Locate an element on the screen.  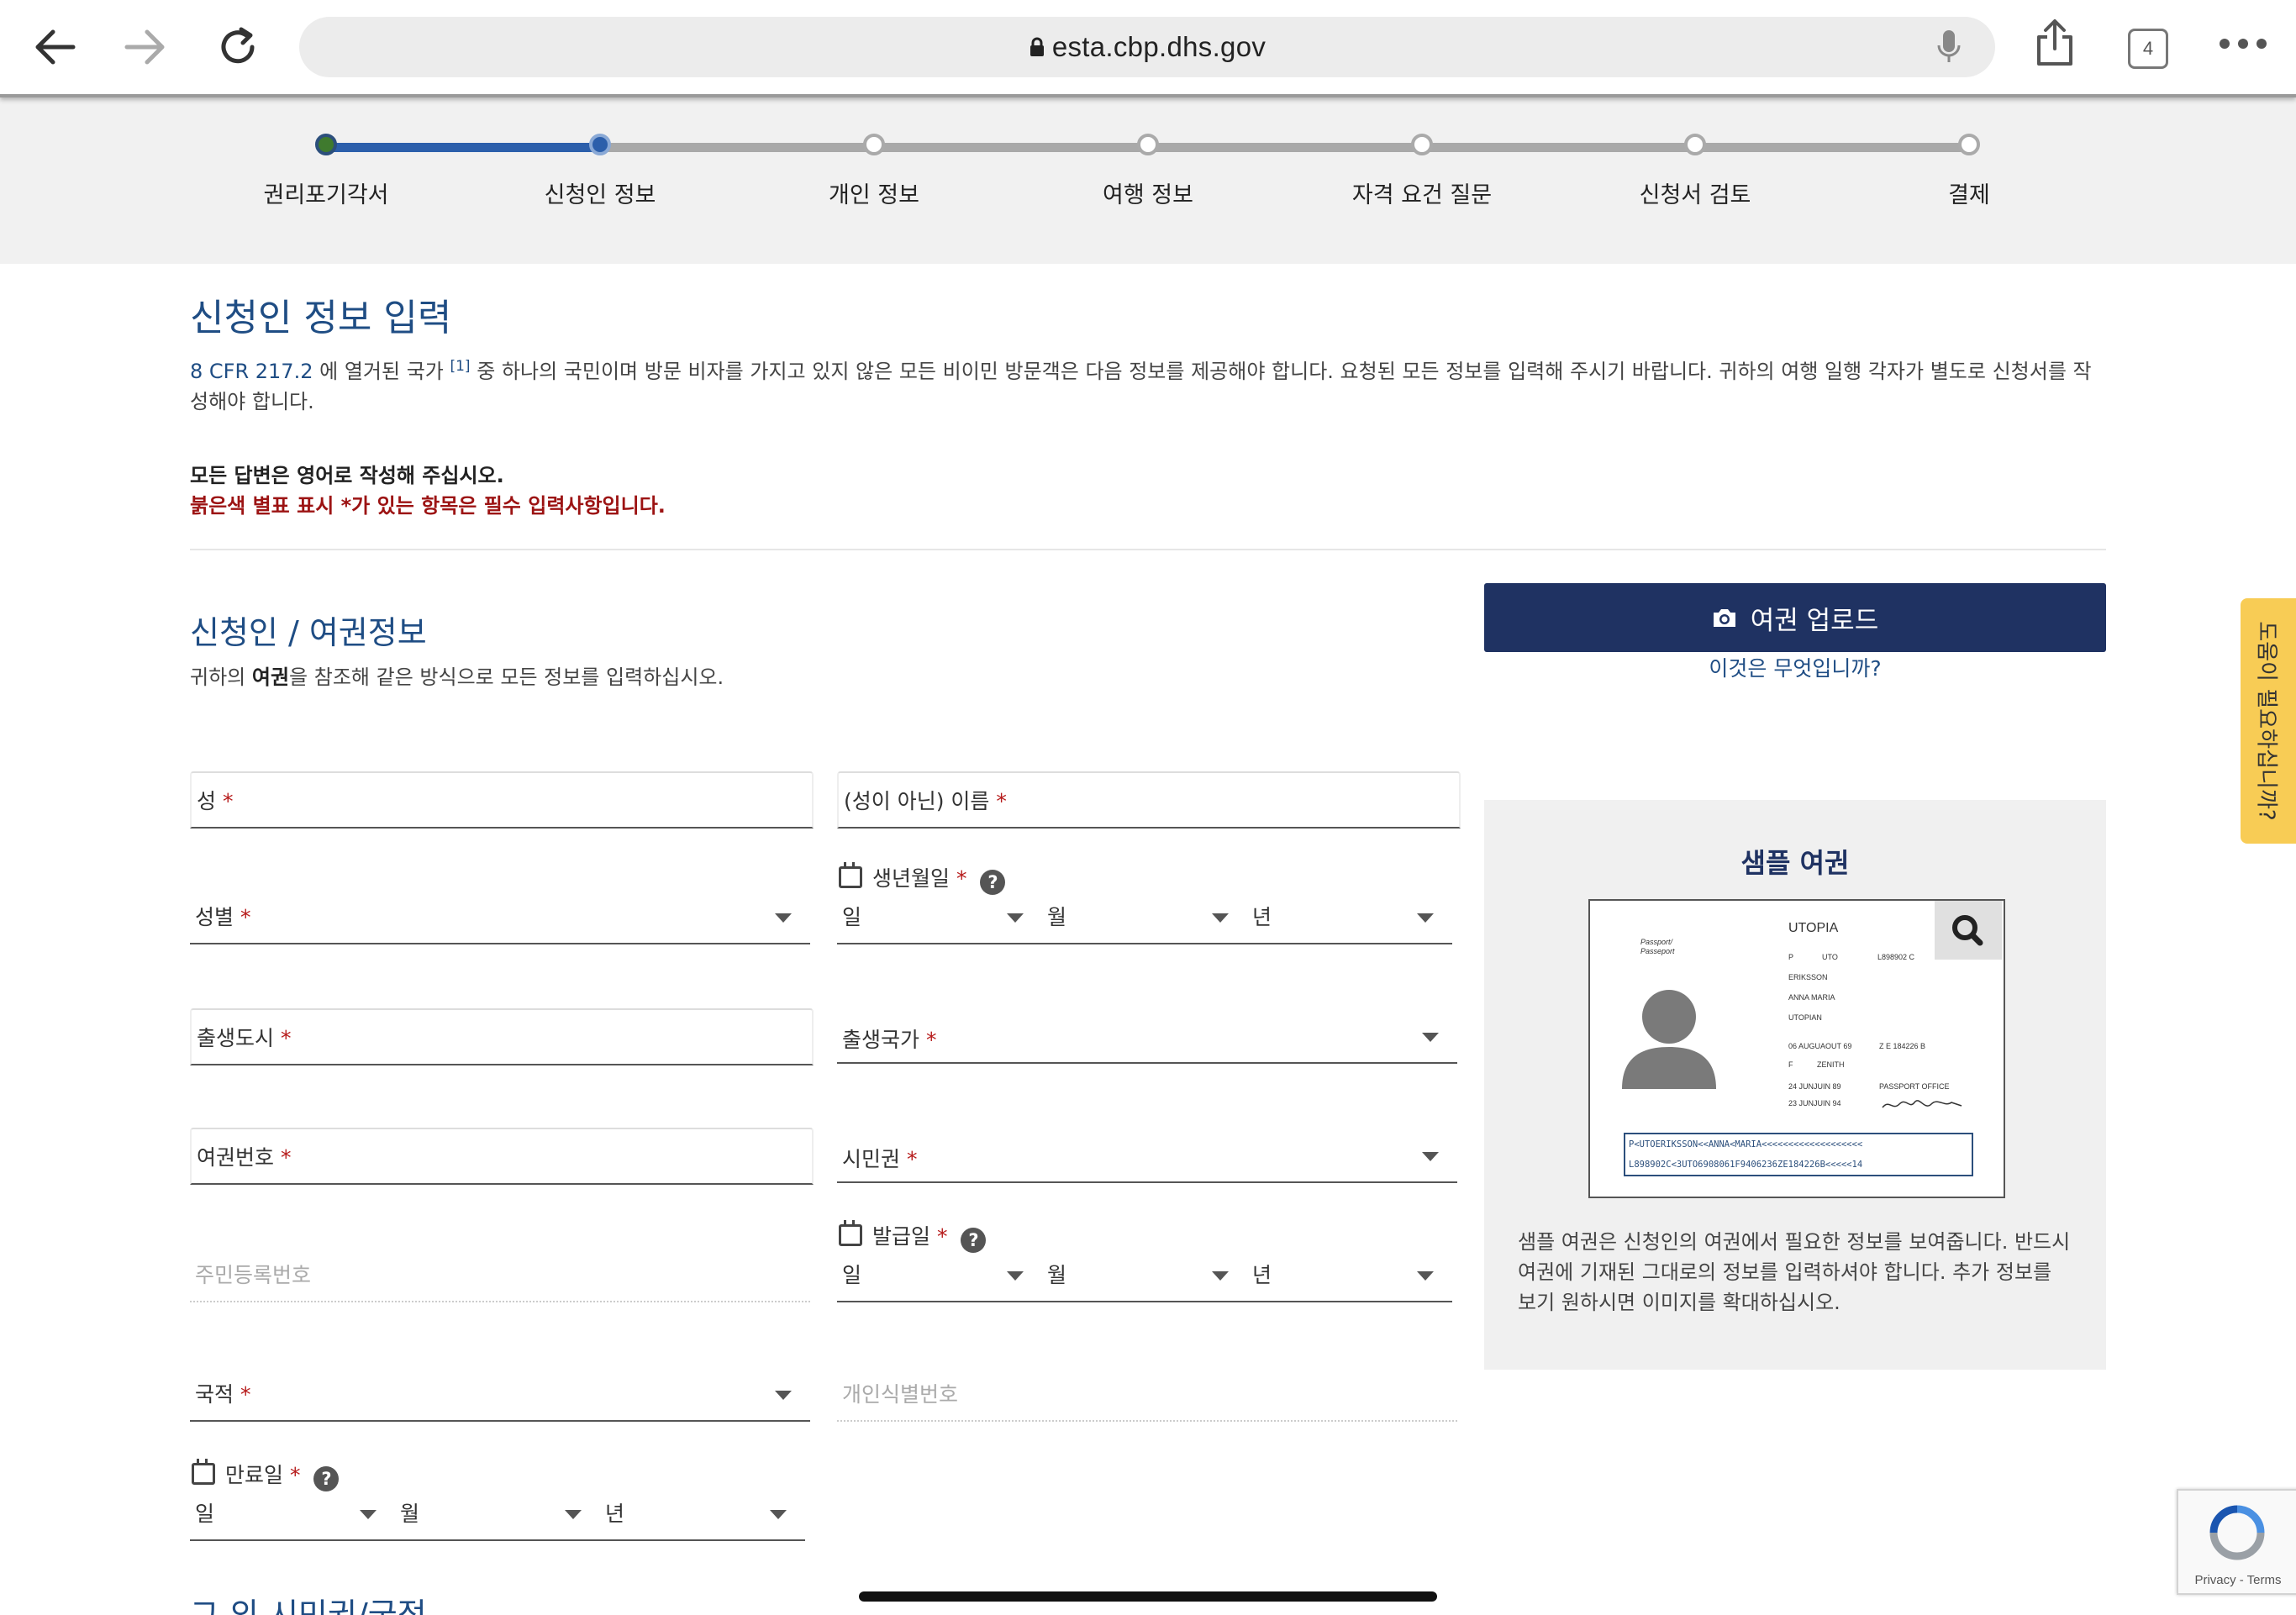
what-is-this-link: 이것은 무엇입니까? is located at coordinates (1795, 667).